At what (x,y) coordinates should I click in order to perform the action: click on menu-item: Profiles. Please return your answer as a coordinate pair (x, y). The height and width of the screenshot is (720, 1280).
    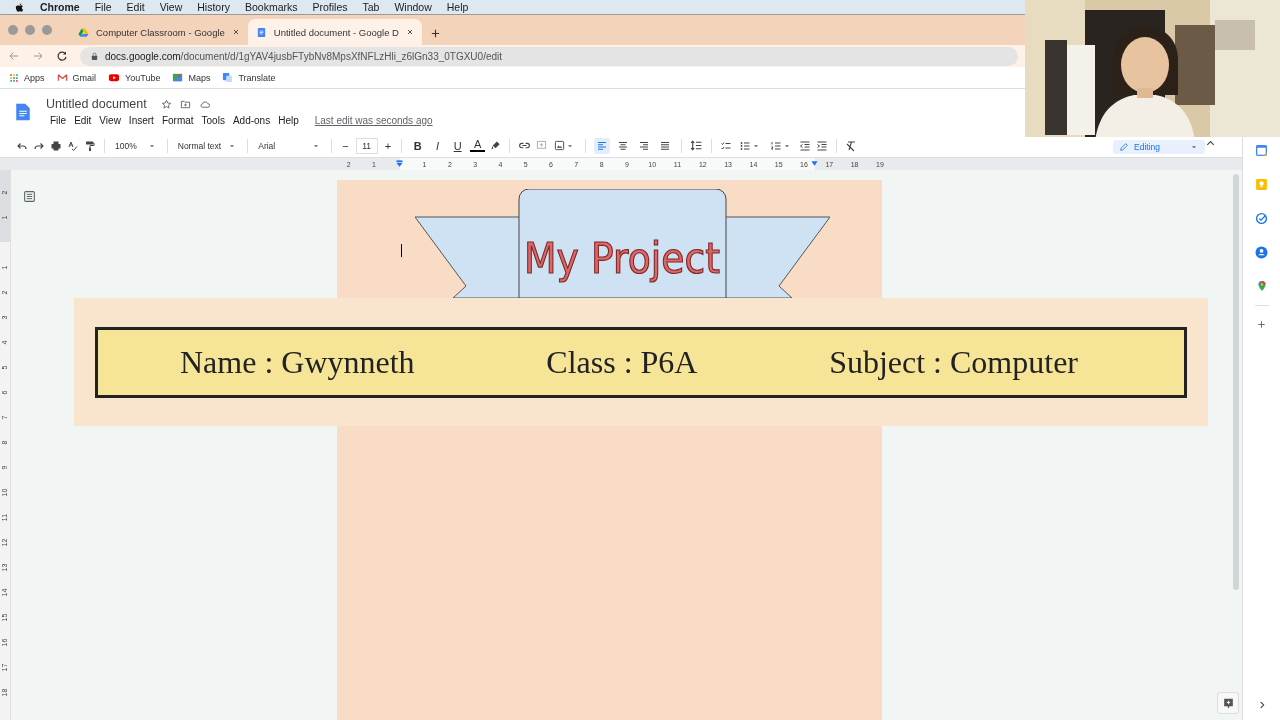
    Looking at the image, I should click on (330, 7).